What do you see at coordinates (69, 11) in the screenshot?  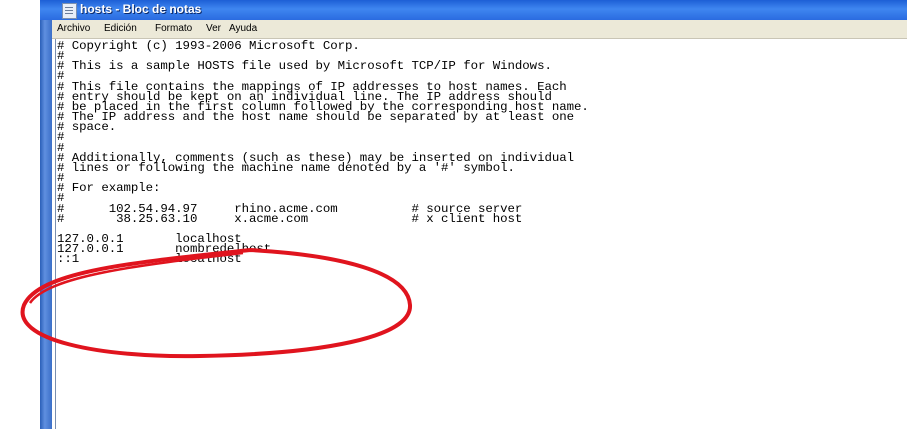 I see `notepad-icon` at bounding box center [69, 11].